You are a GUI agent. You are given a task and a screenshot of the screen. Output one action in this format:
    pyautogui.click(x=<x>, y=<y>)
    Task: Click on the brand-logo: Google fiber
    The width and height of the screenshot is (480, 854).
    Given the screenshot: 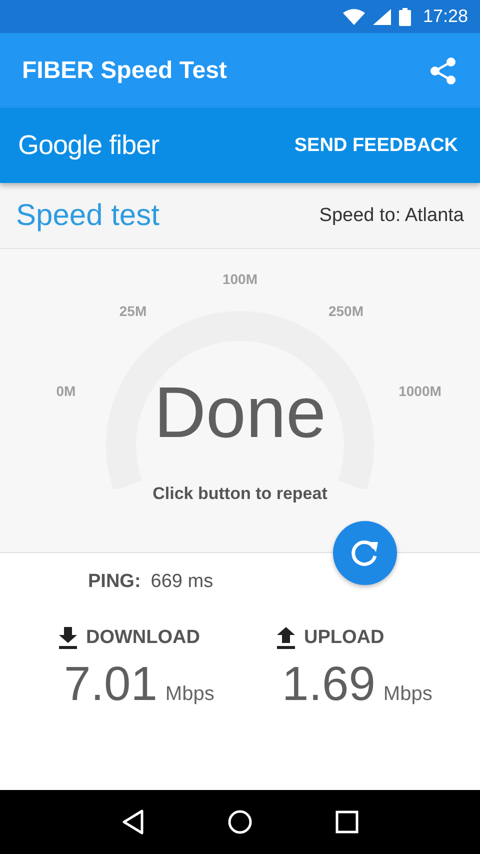 What is the action you would take?
    pyautogui.click(x=89, y=145)
    